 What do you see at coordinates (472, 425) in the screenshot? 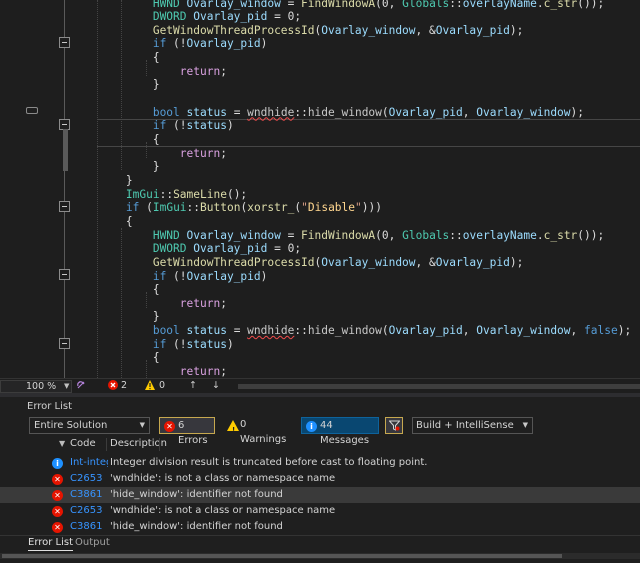
I see `build-filter-dropdown: Build + IntelliSense ▼` at bounding box center [472, 425].